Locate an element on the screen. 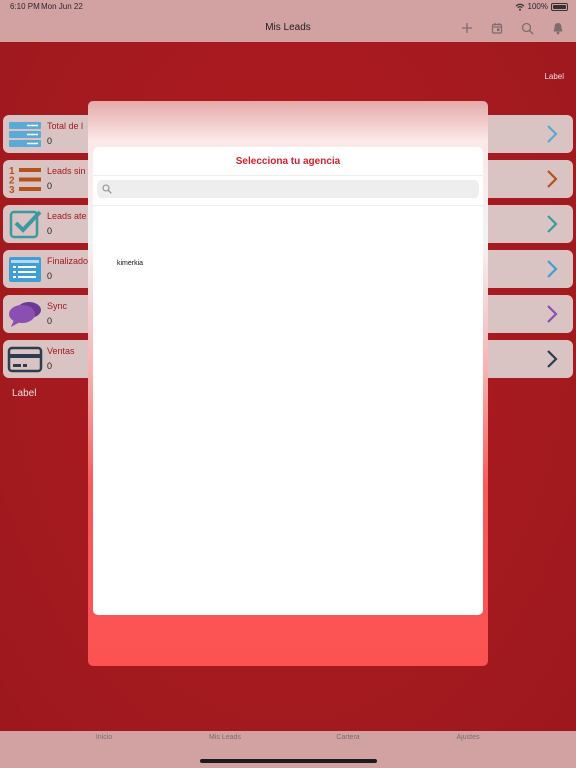  bell-icon is located at coordinates (558, 28).